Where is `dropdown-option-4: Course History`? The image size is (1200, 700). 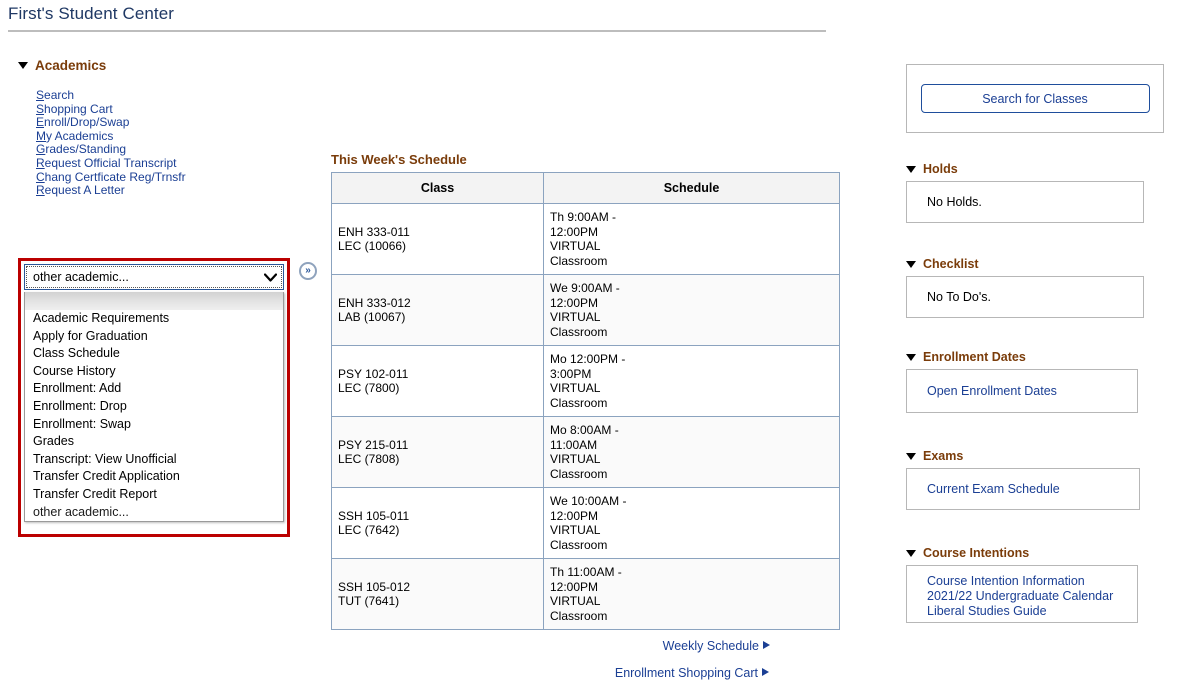 dropdown-option-4: Course History is located at coordinates (154, 372).